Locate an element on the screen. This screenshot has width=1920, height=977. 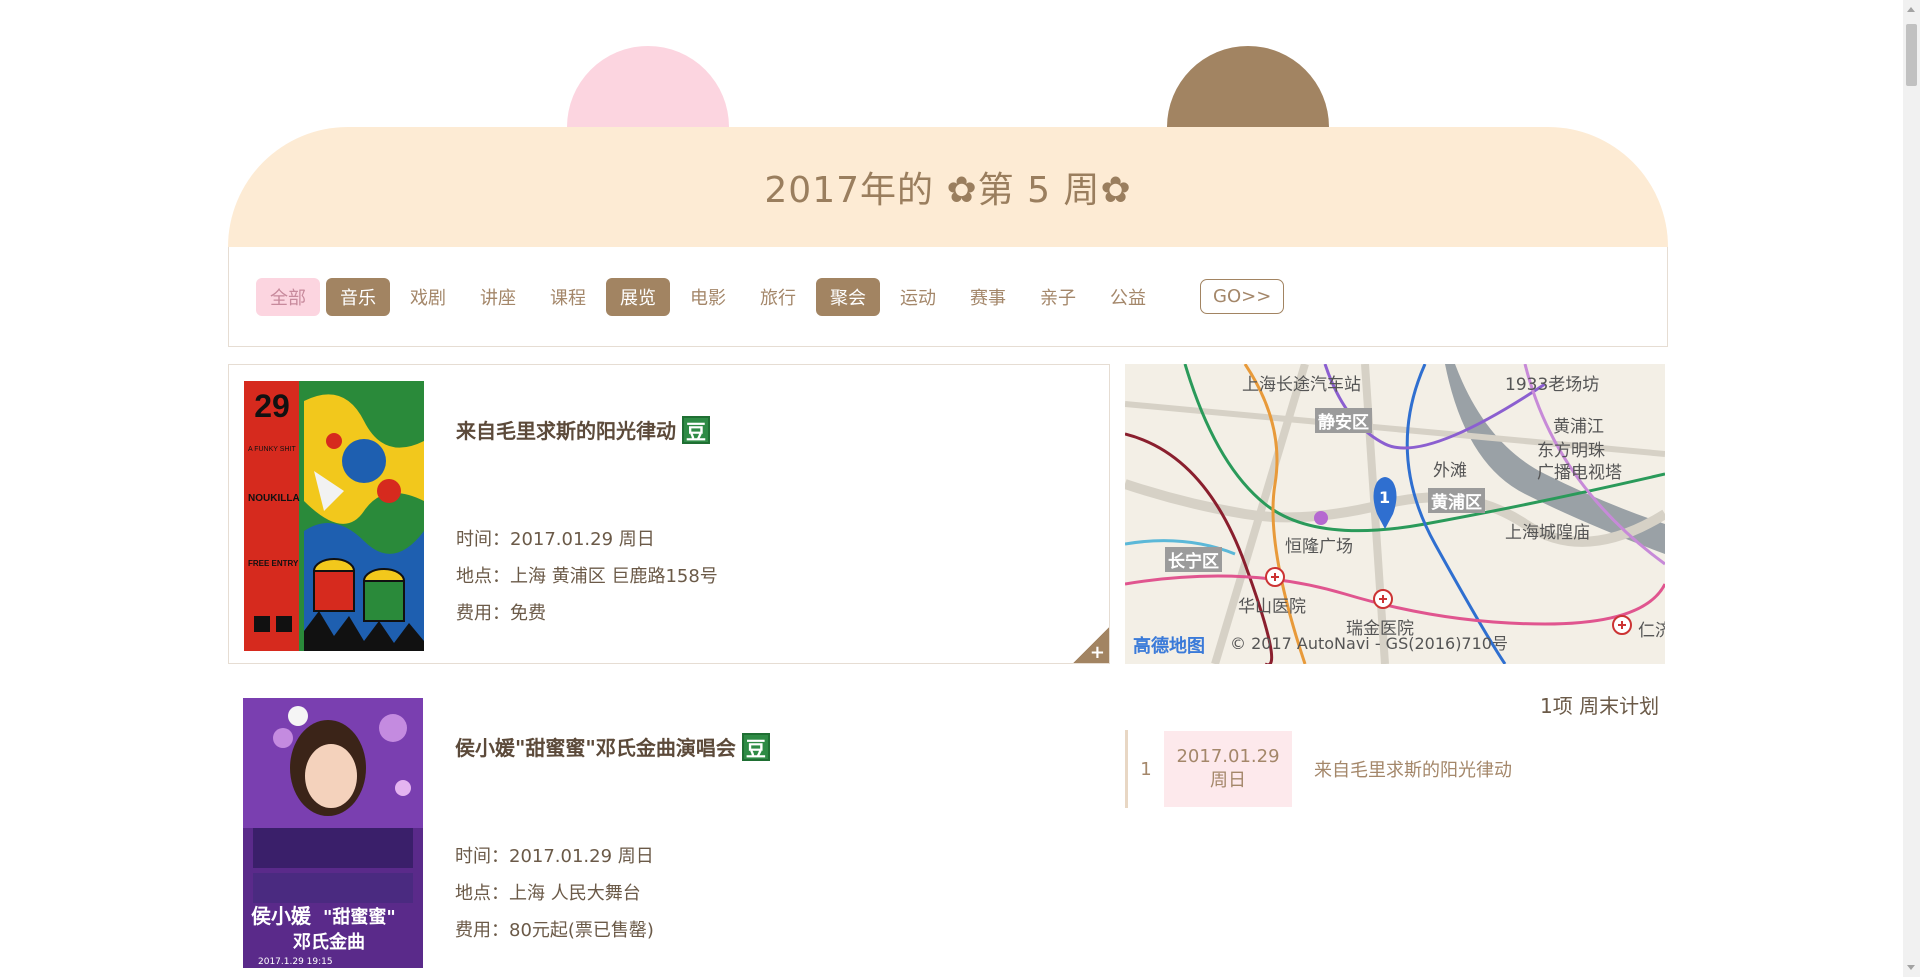
svg-text: A FUNKY SHIT is located at coordinates (272, 449).